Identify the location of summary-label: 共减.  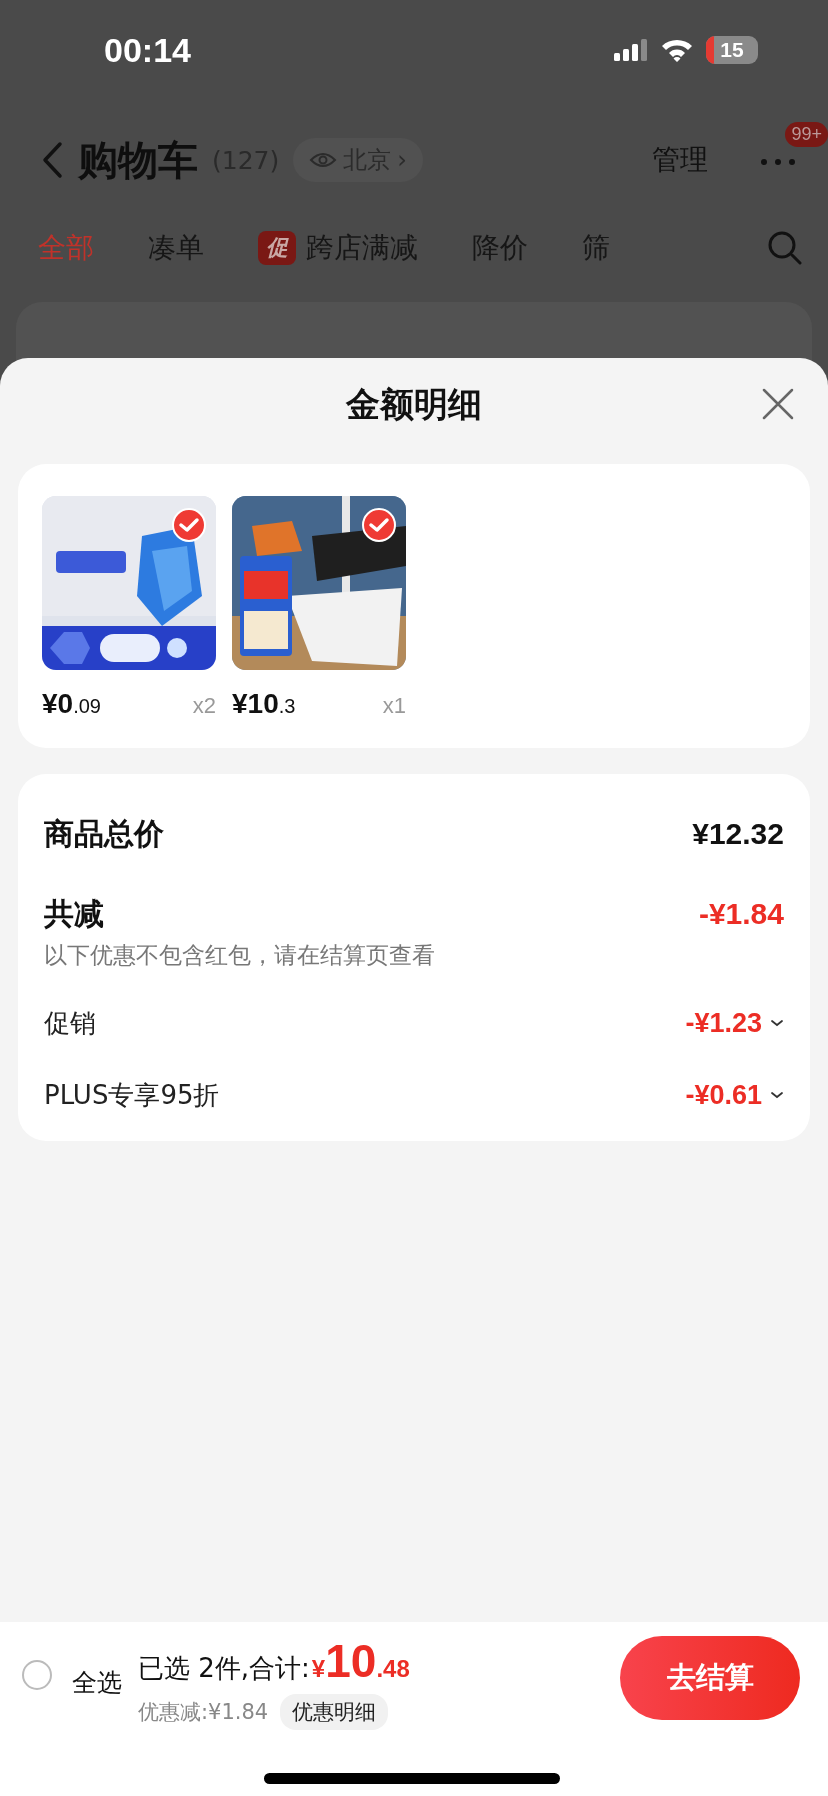
(74, 913).